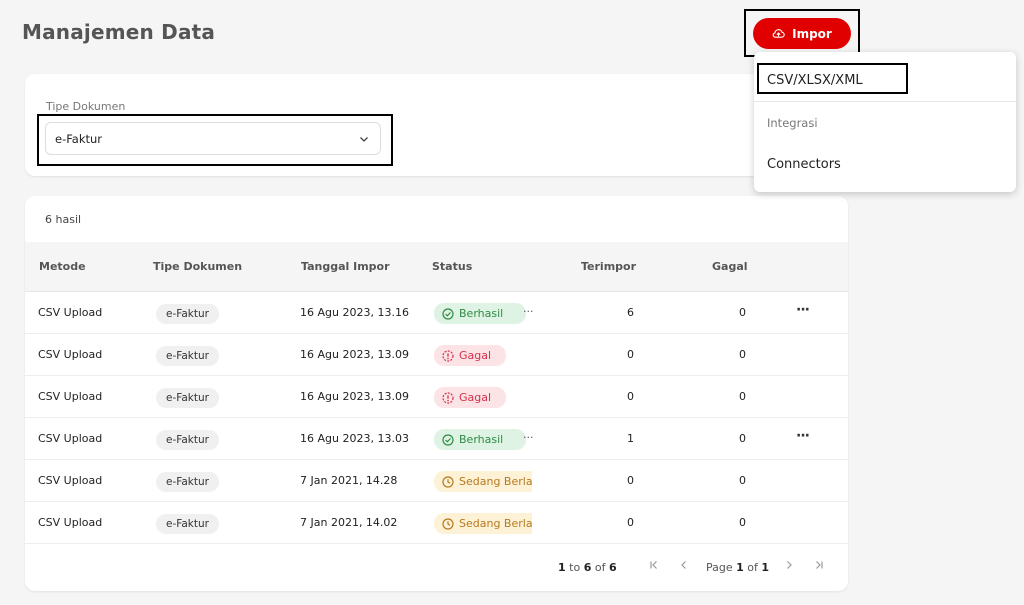  What do you see at coordinates (885, 101) in the screenshot?
I see `menu-divider` at bounding box center [885, 101].